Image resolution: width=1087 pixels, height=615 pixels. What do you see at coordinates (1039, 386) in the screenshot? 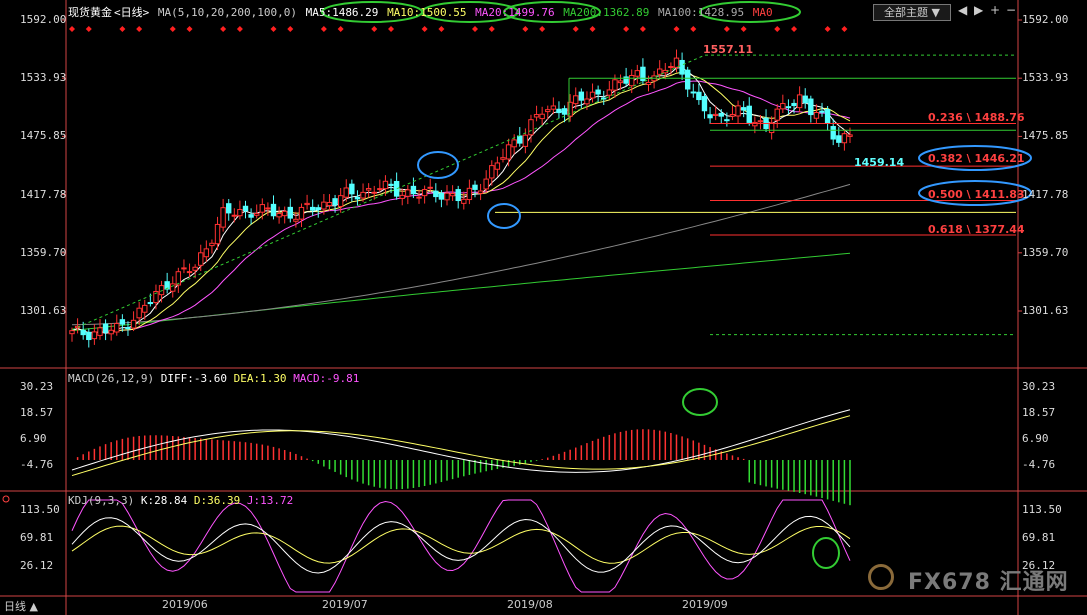
I see `macd-axis-label-right-0: 30.23` at bounding box center [1039, 386].